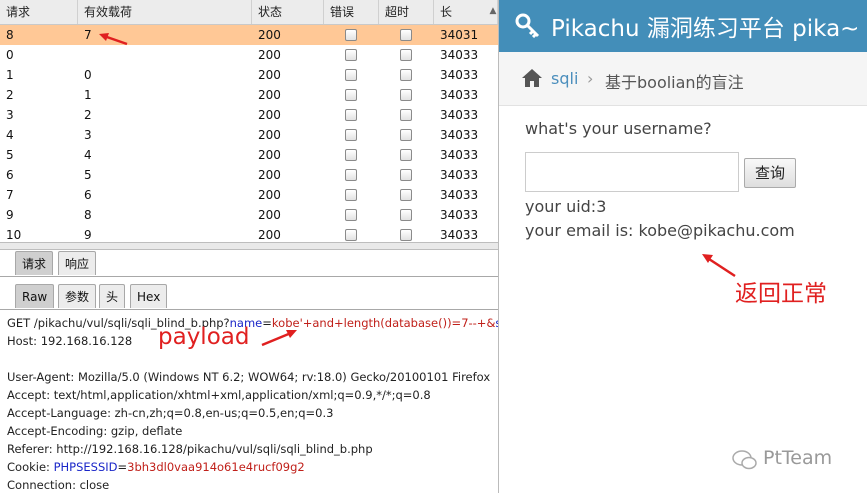 The height and width of the screenshot is (493, 867). I want to click on sort-arrow-icon: ▲, so click(493, 11).